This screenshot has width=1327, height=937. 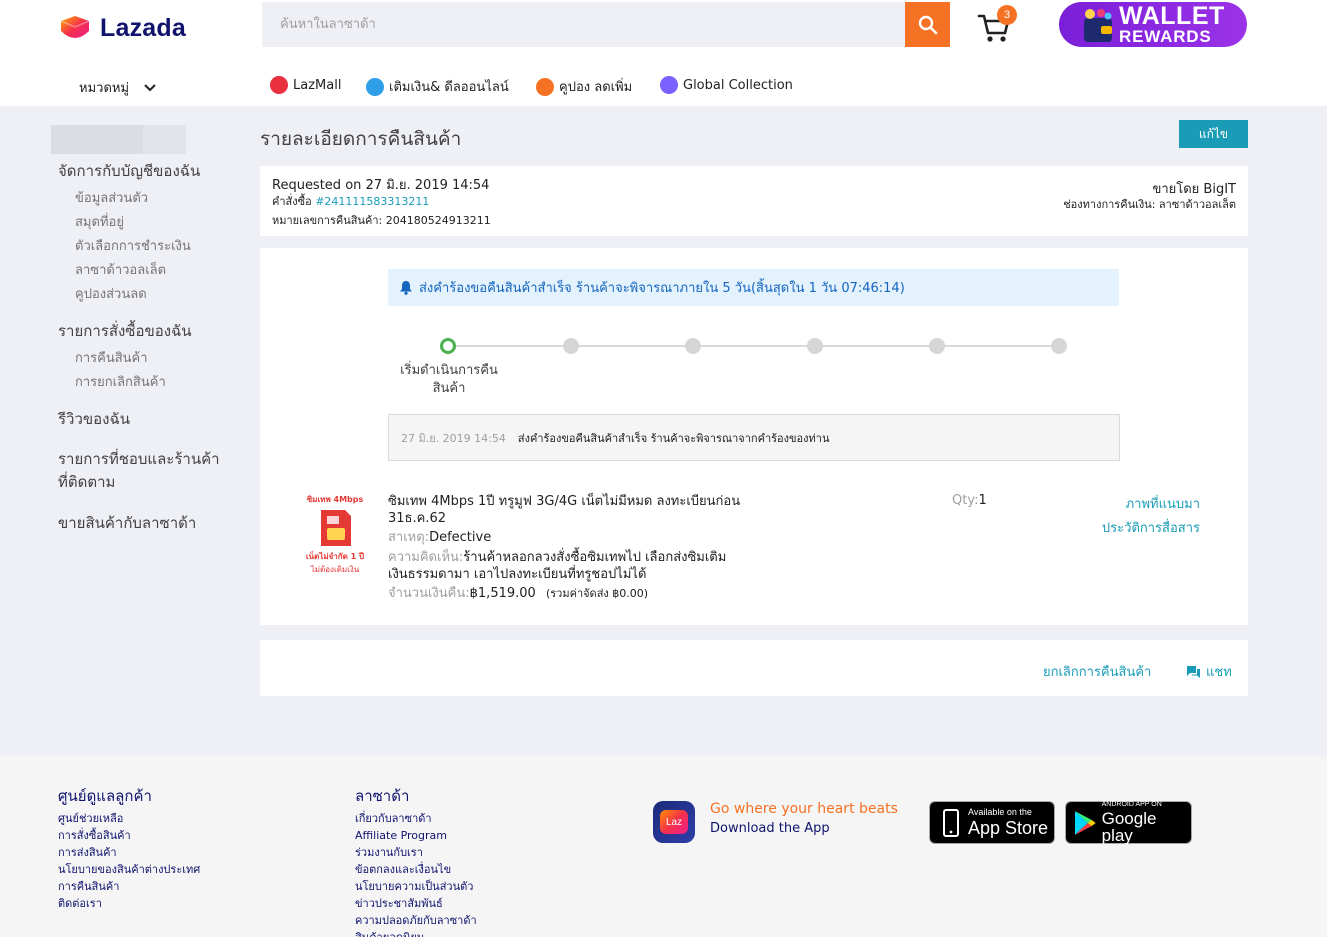 What do you see at coordinates (416, 835) in the screenshot?
I see `footer-link: Affiliate Program` at bounding box center [416, 835].